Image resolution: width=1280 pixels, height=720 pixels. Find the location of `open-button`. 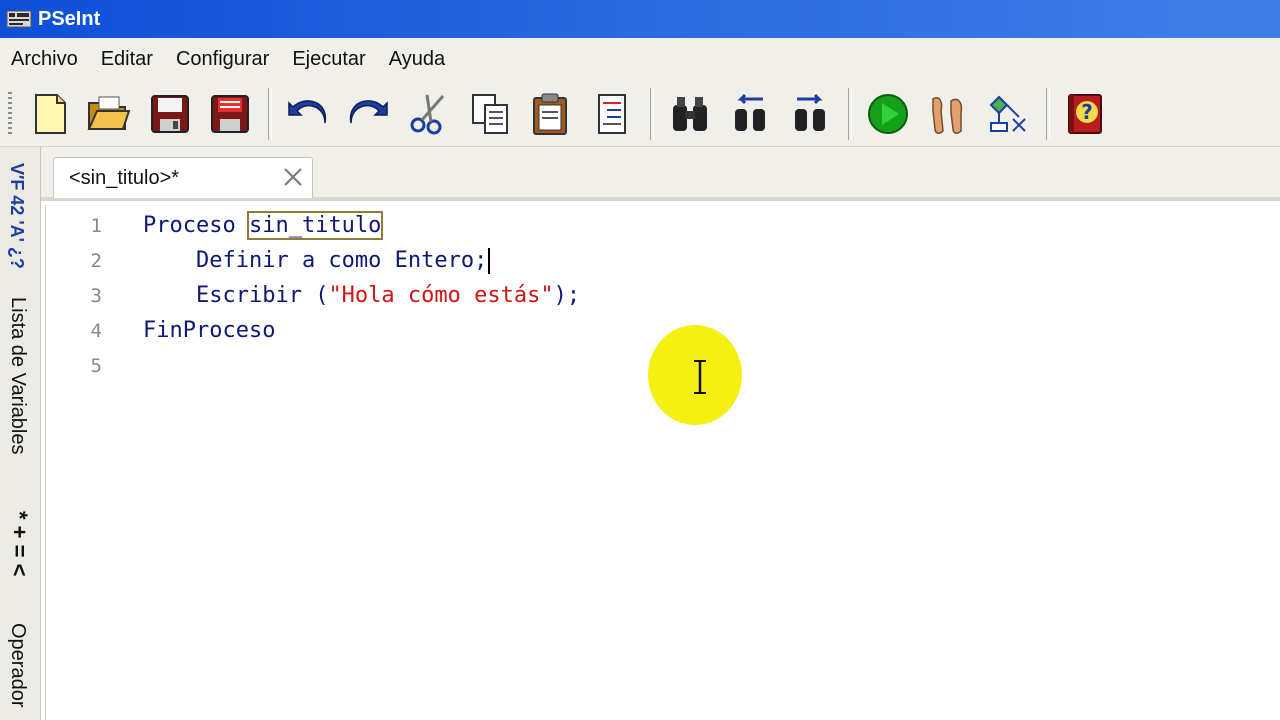

open-button is located at coordinates (108, 114).